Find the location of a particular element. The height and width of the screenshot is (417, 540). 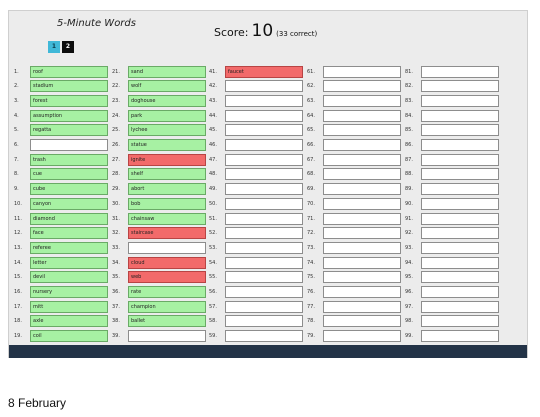

word-input: web is located at coordinates (167, 277).